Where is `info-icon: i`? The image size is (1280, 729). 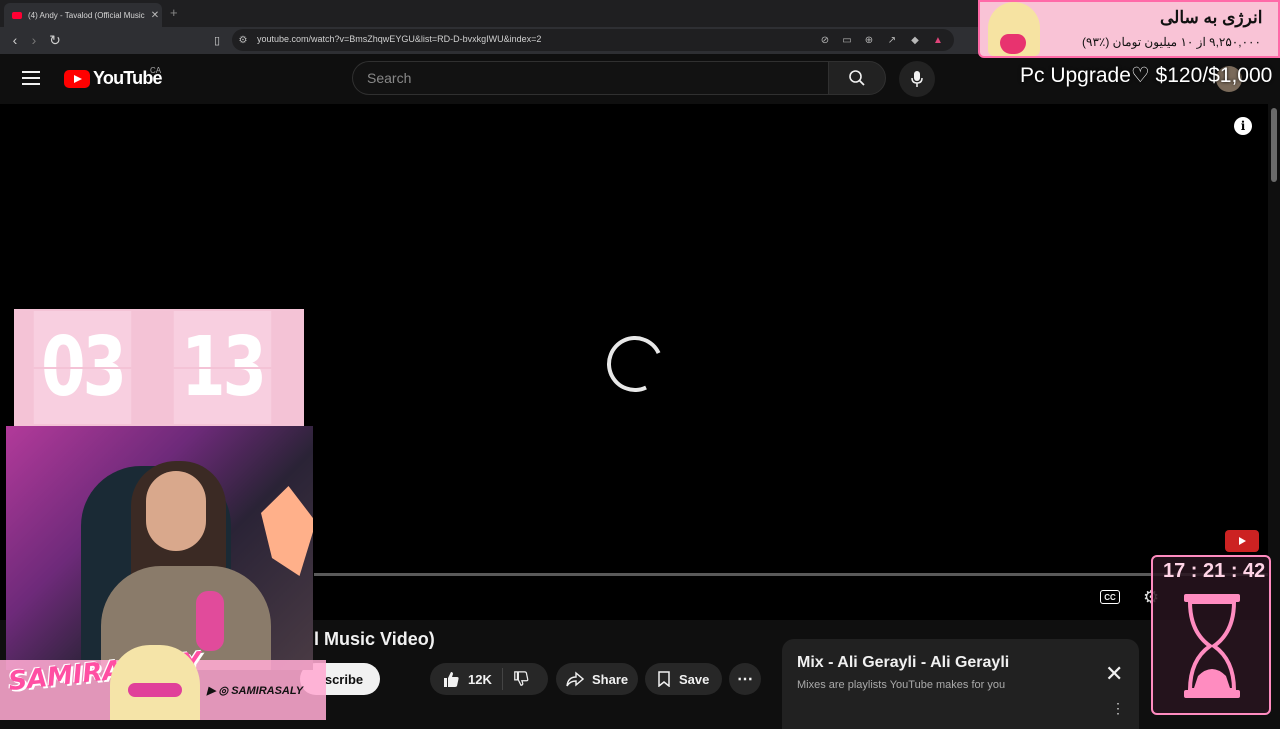 info-icon: i is located at coordinates (1243, 126).